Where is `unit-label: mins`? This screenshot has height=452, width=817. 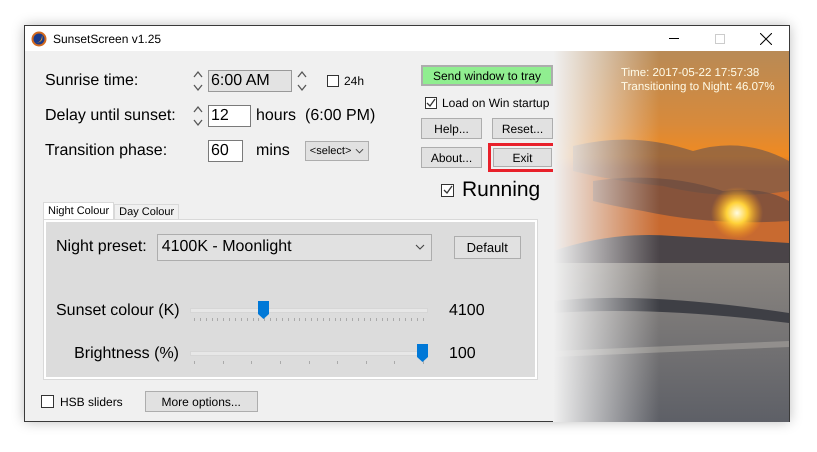 unit-label: mins is located at coordinates (273, 151).